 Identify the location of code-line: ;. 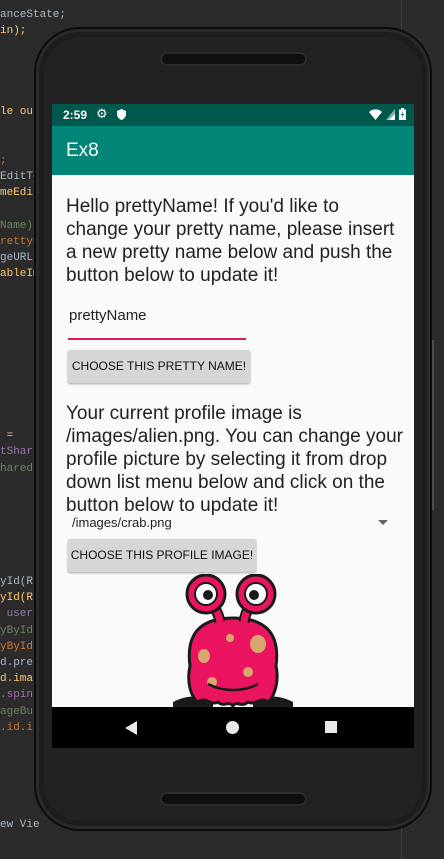
(3, 160).